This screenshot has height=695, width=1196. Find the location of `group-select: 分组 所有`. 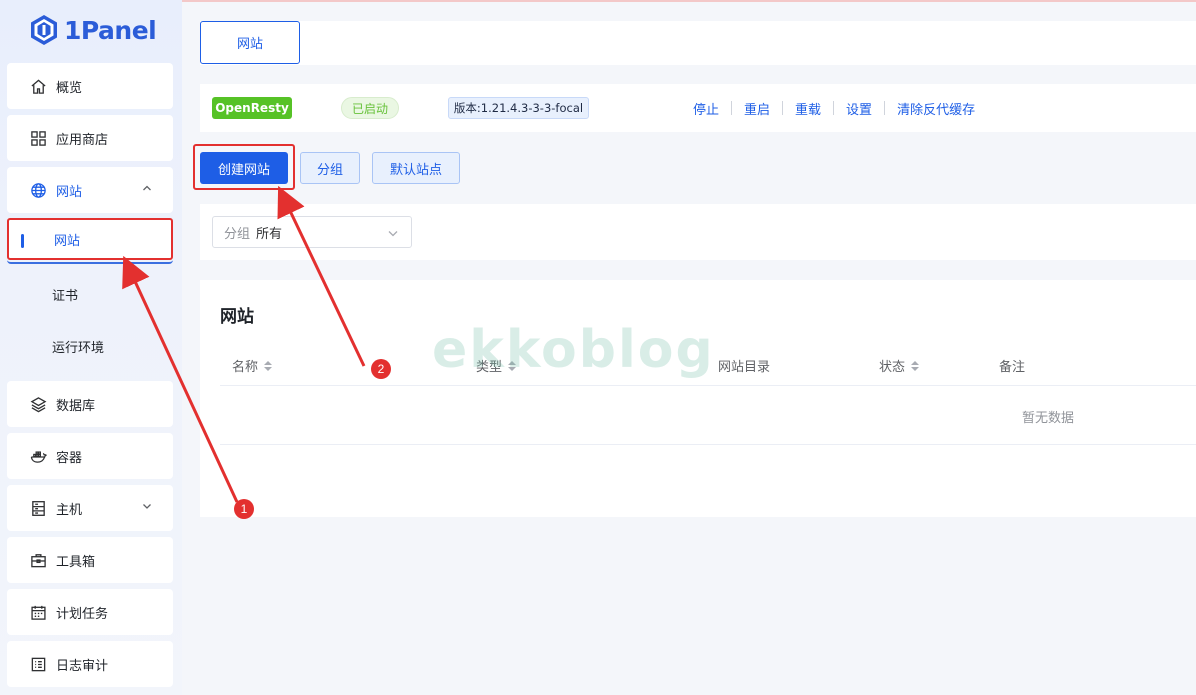

group-select: 分组 所有 is located at coordinates (312, 232).